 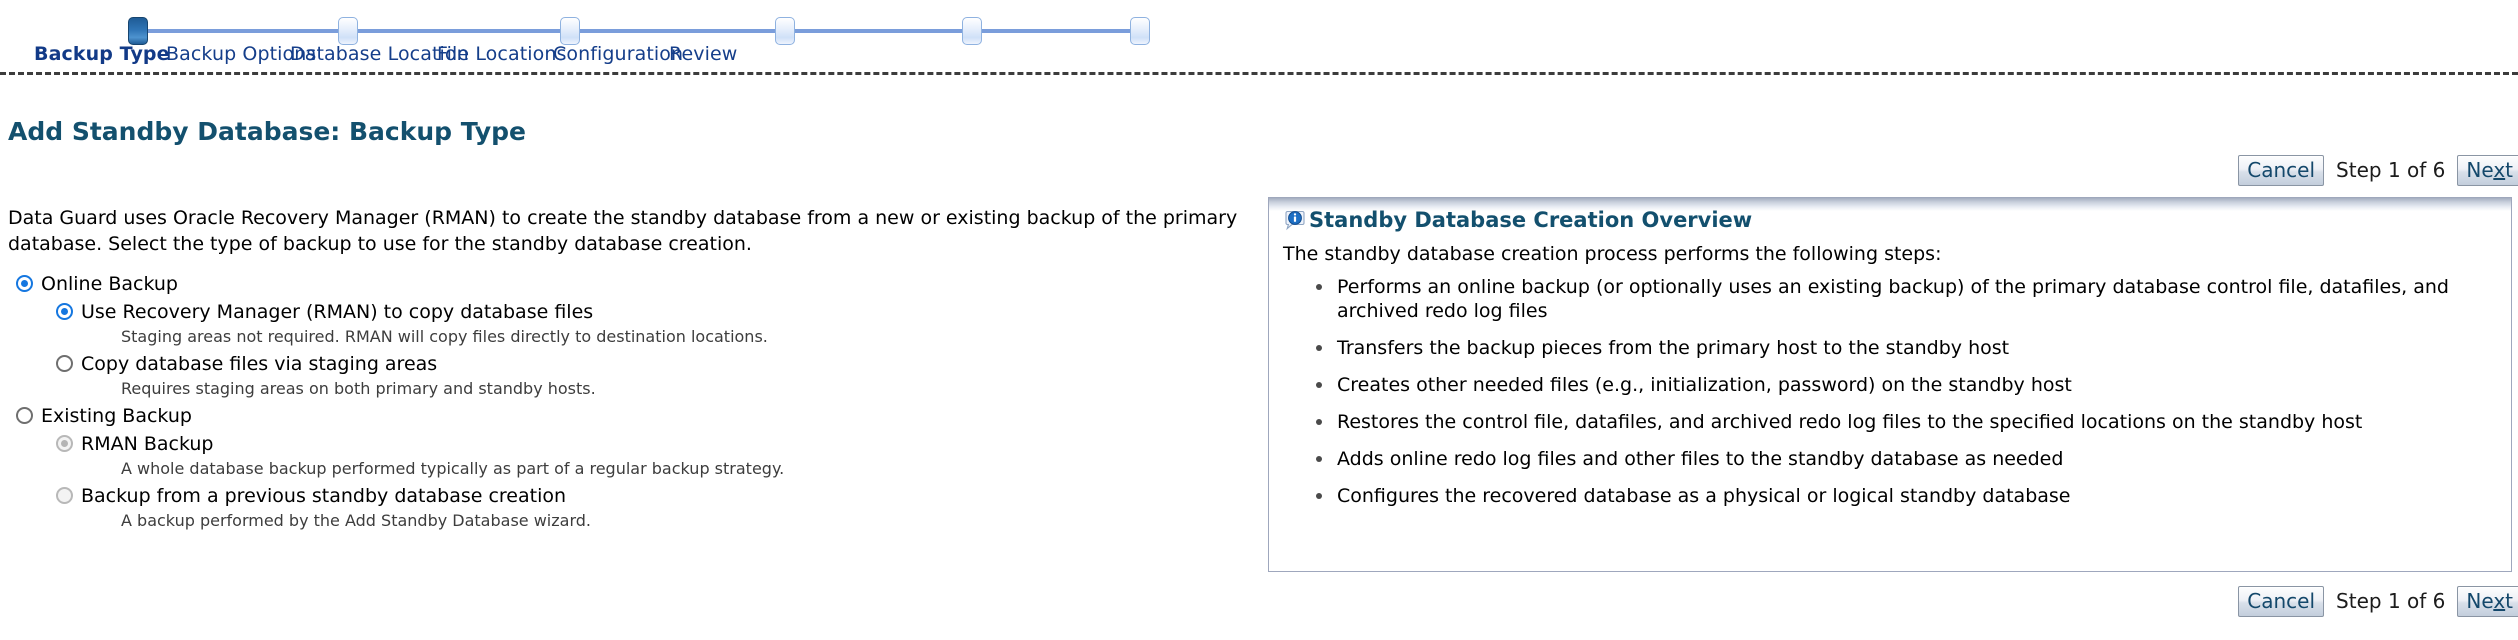 What do you see at coordinates (2480, 600) in the screenshot?
I see `next-label-prefix-bottom: Ne` at bounding box center [2480, 600].